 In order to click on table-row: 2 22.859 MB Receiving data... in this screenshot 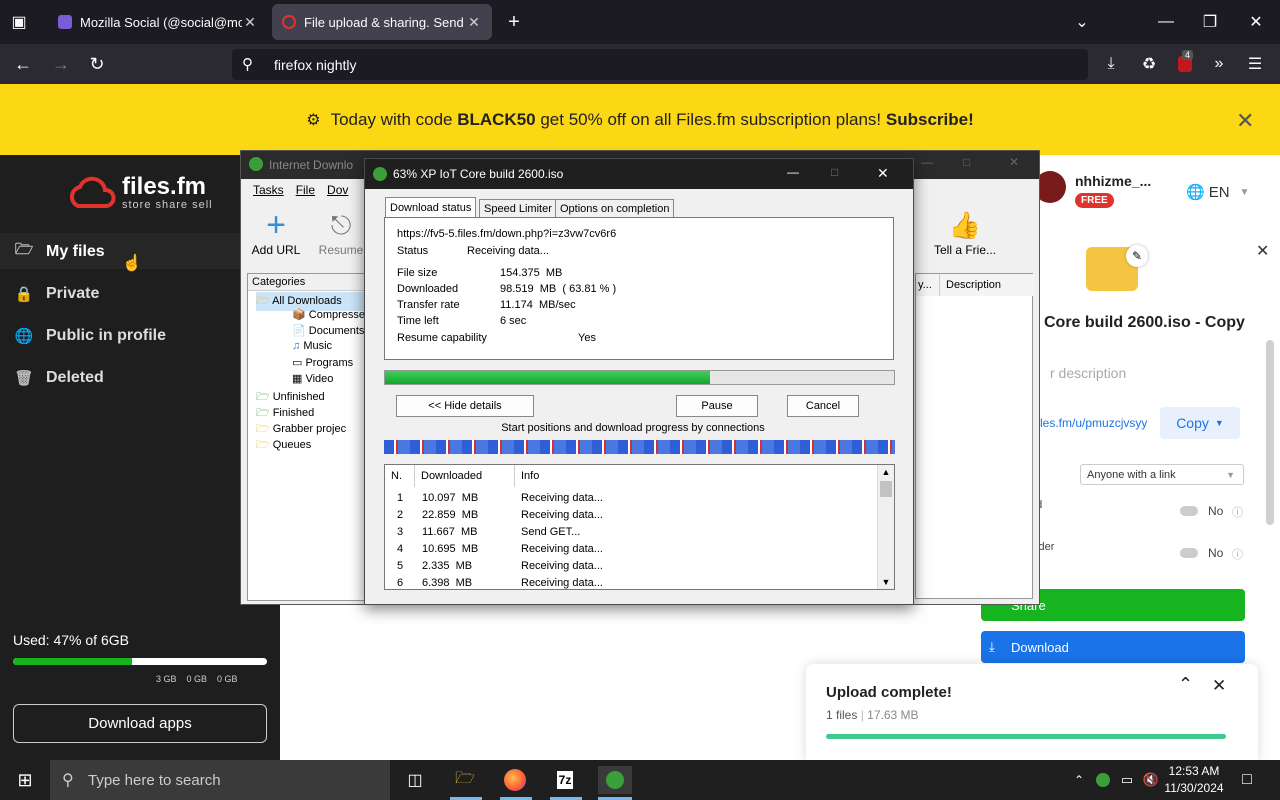, I will do `click(631, 515)`.